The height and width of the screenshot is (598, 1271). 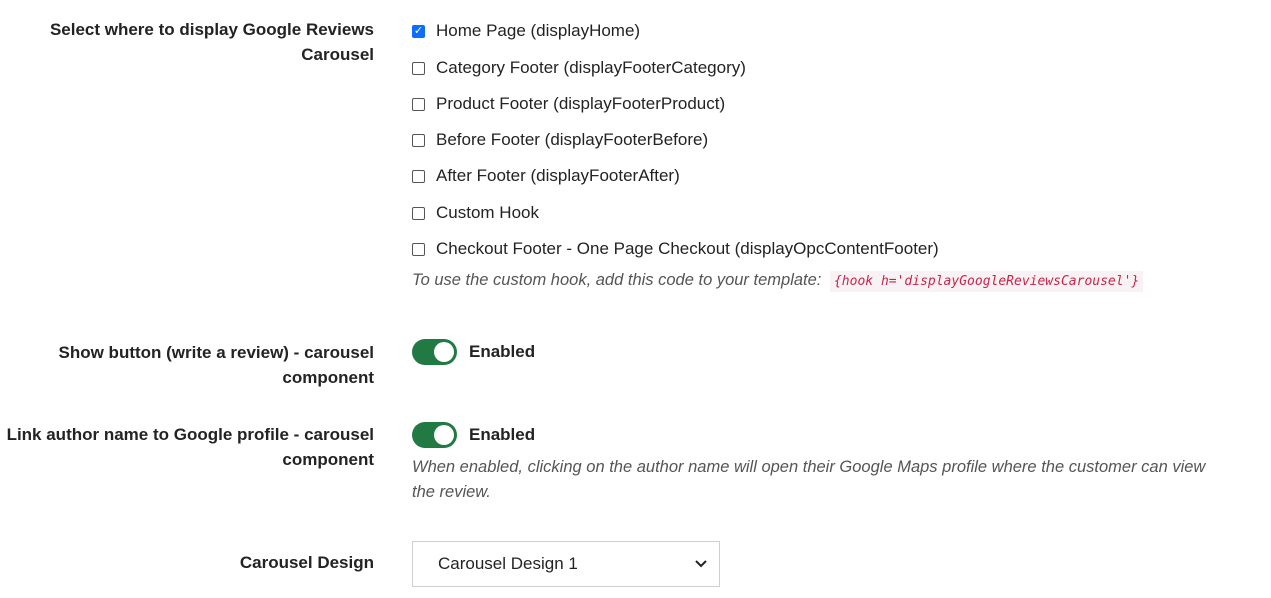 I want to click on show-button-toggle, so click(x=434, y=352).